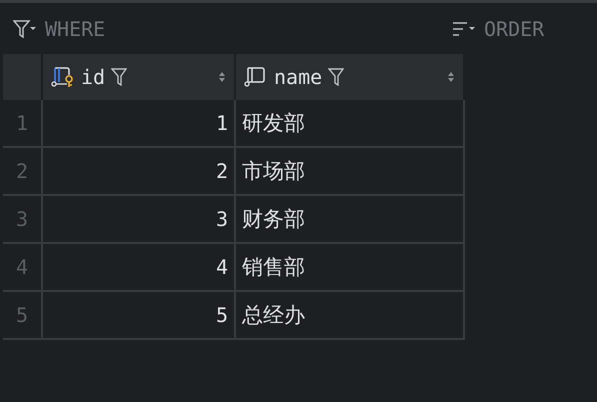  Describe the element at coordinates (298, 77) in the screenshot. I see `column-name: name` at that location.